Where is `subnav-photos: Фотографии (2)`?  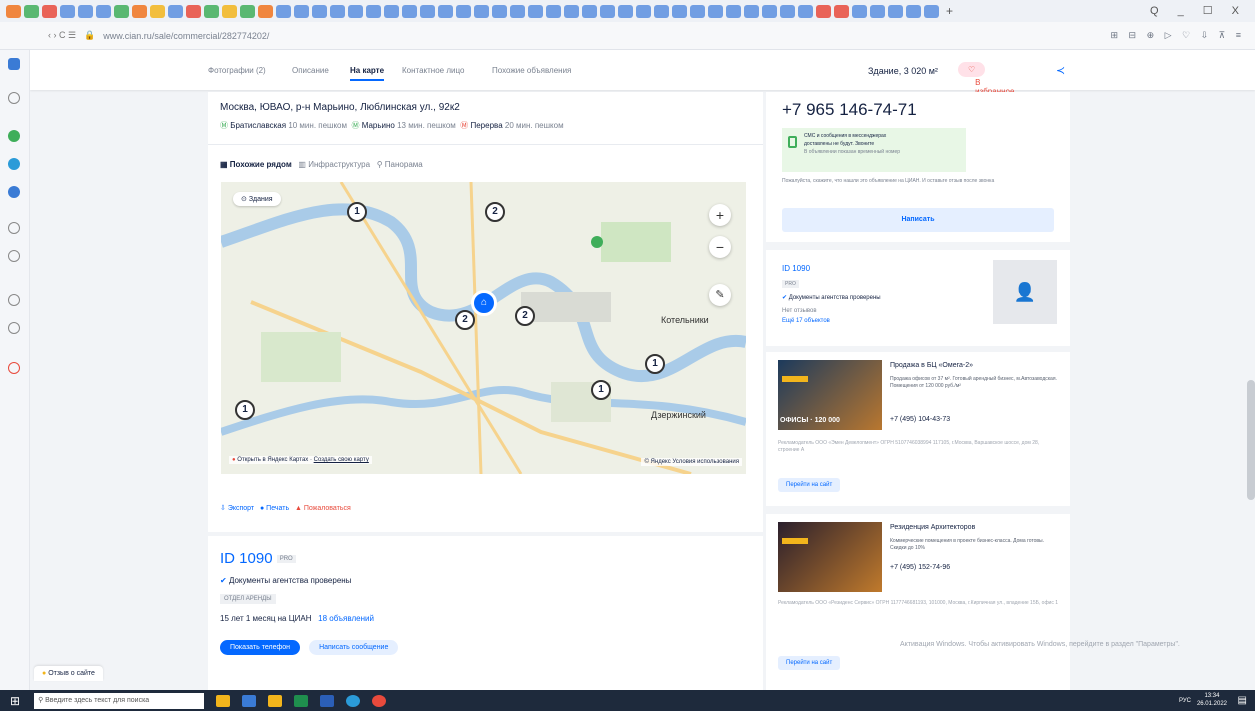 subnav-photos: Фотографии (2) is located at coordinates (237, 70).